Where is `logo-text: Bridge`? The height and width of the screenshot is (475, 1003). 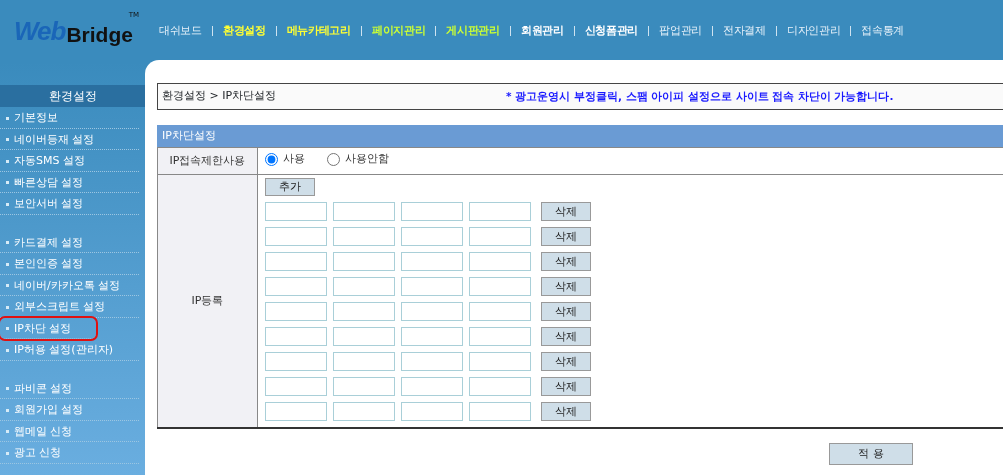
logo-text: Bridge is located at coordinates (99, 34).